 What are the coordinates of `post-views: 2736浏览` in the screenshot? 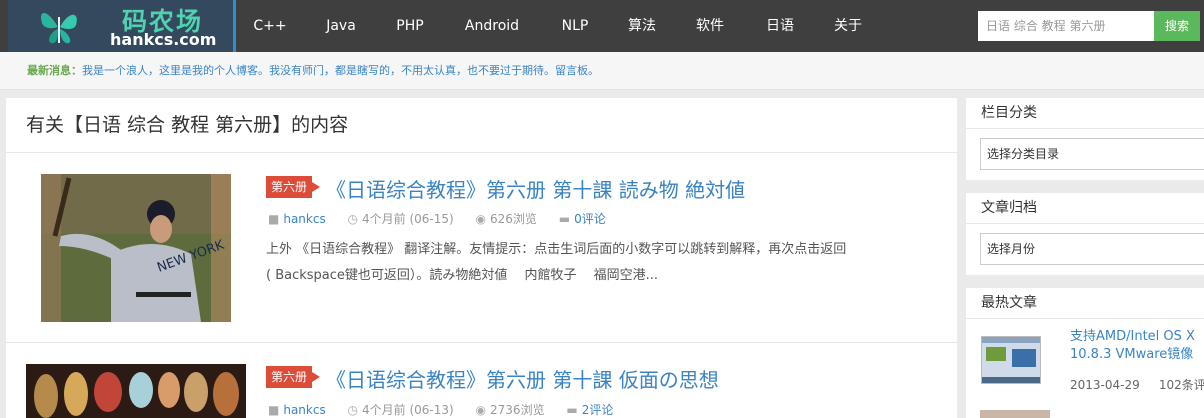 It's located at (517, 410).